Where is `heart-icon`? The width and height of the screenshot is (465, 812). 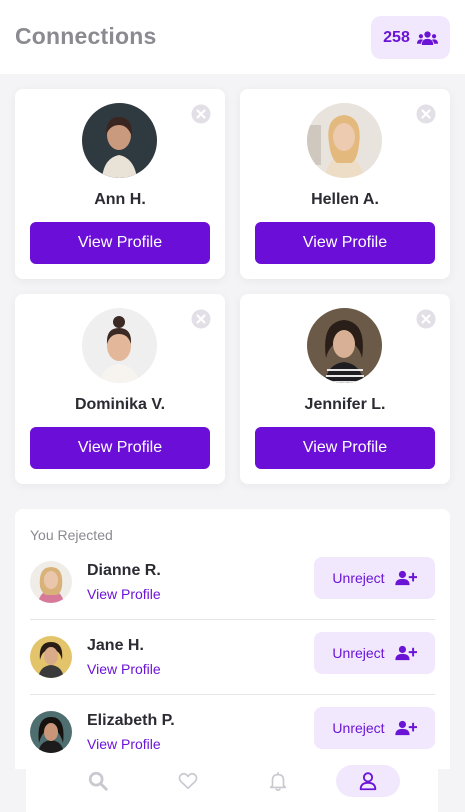 heart-icon is located at coordinates (188, 781).